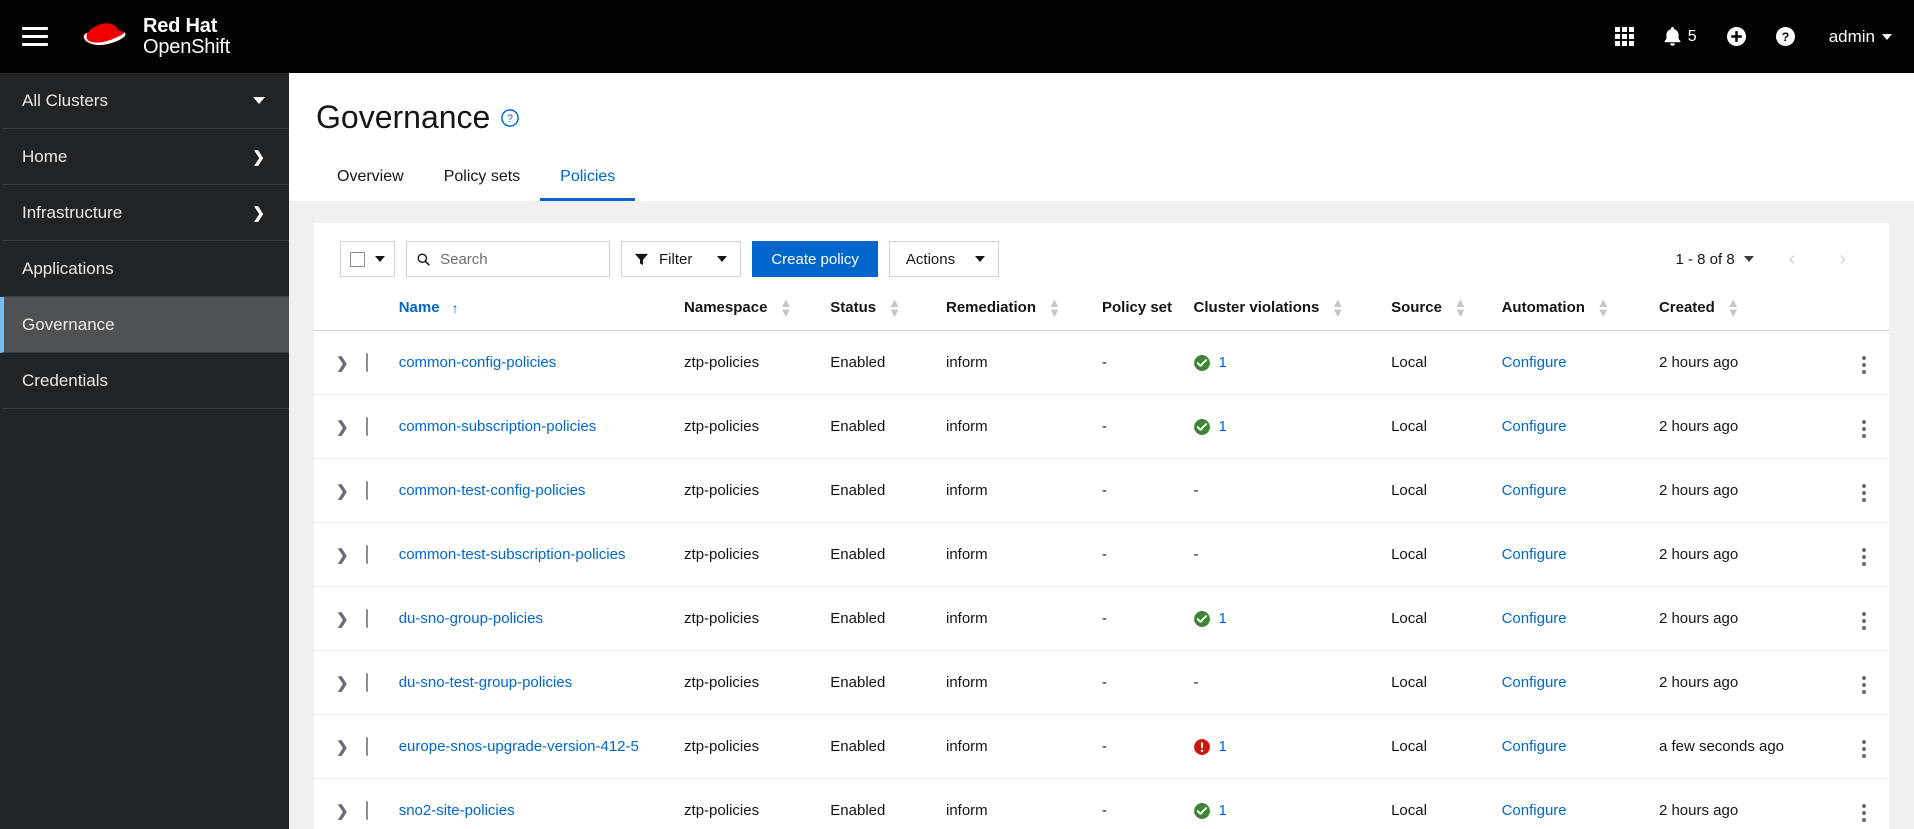  What do you see at coordinates (457, 810) in the screenshot?
I see `policy-name-link: sno2-site-policies` at bounding box center [457, 810].